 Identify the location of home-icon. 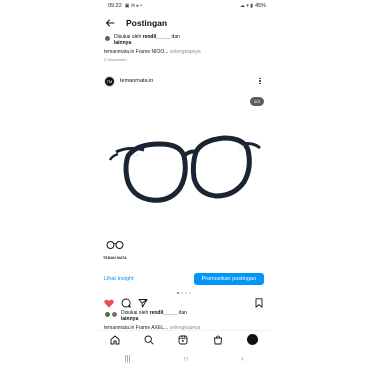
(115, 340).